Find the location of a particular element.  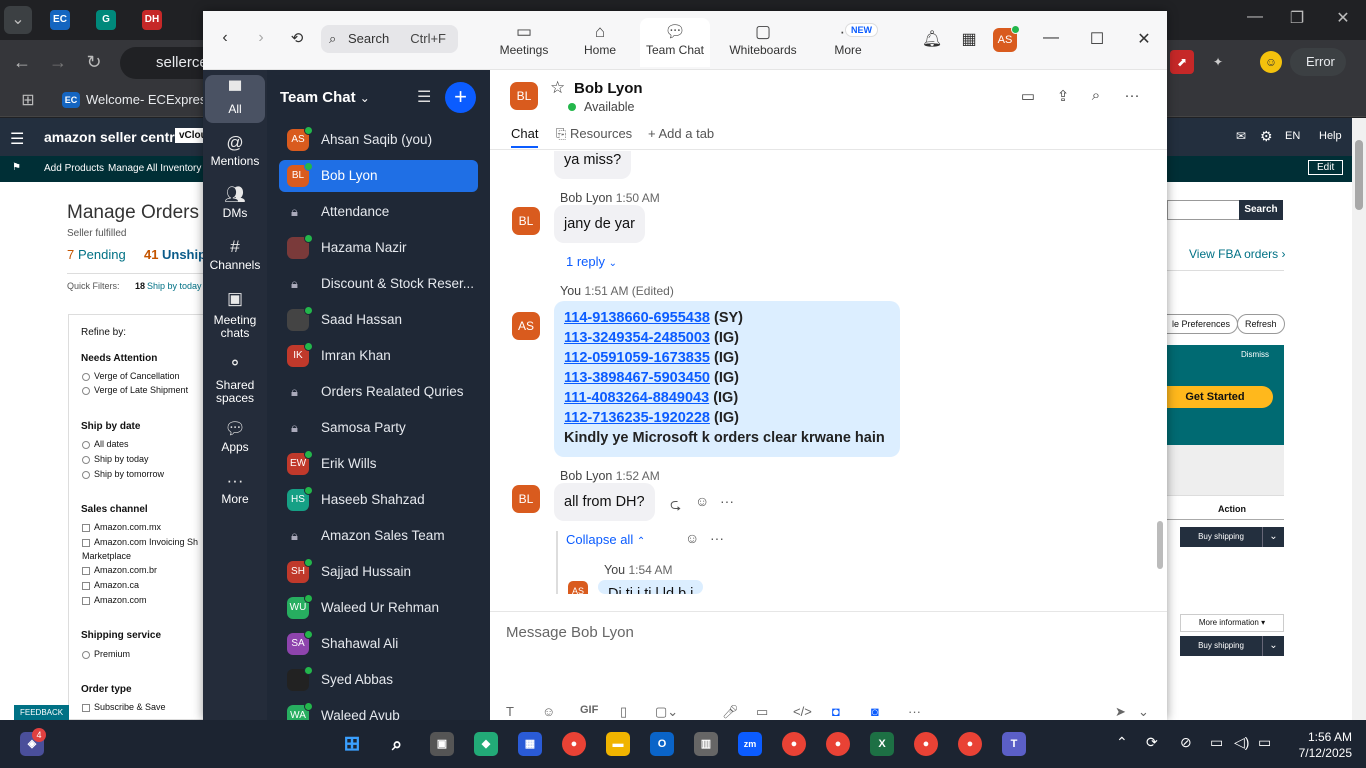

preferences-button: le Preferences is located at coordinates (1199, 324).